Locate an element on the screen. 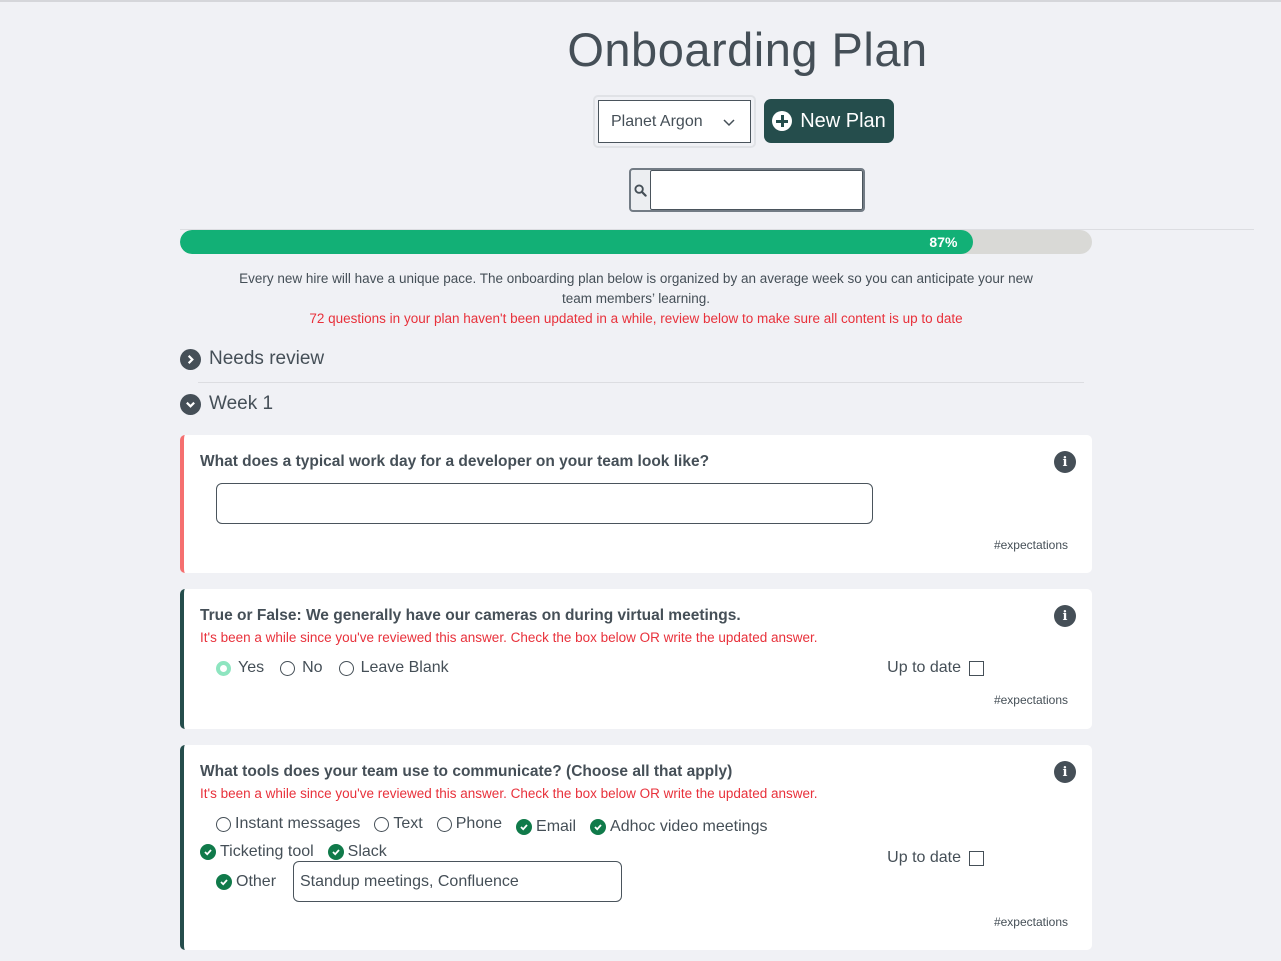  section-label: Needs review is located at coordinates (267, 358).